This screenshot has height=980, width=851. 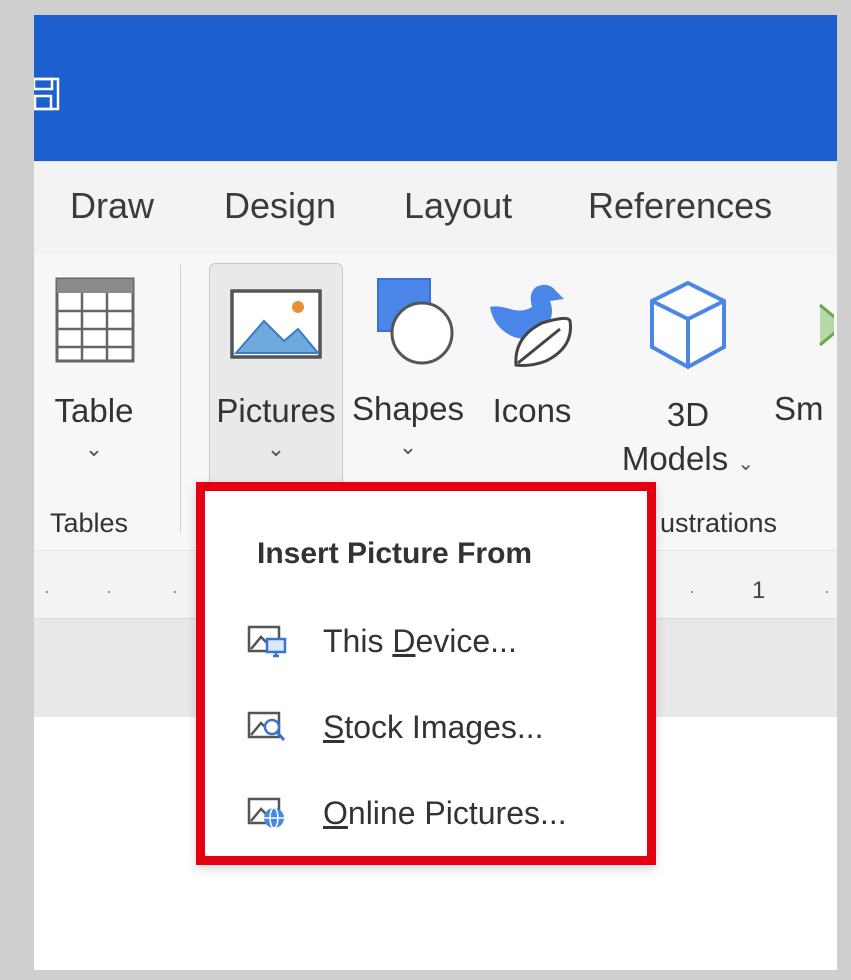 What do you see at coordinates (719, 523) in the screenshot?
I see `group-label-illustrations: ustrations` at bounding box center [719, 523].